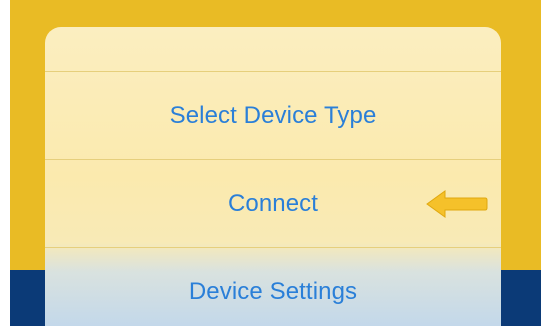 This screenshot has width=541, height=326. I want to click on connect-label: Connect, so click(273, 203).